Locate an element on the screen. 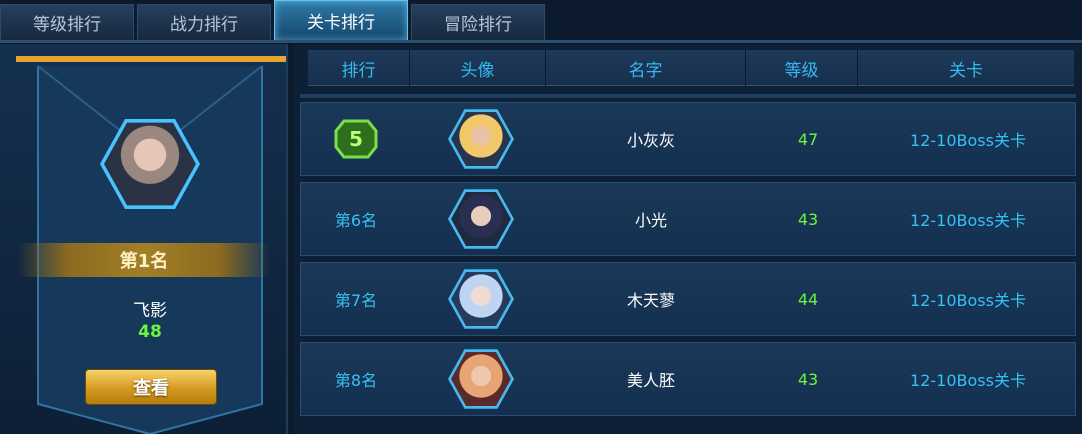 The width and height of the screenshot is (1082, 434). top-player-name: 飞影 is located at coordinates (150, 311).